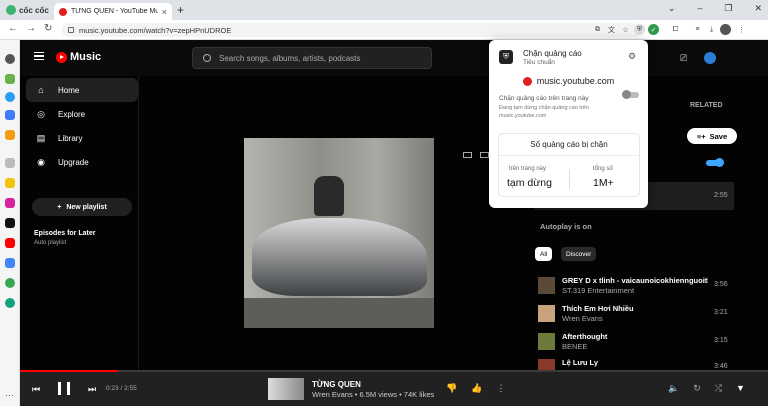 This screenshot has height=406, width=768. I want to click on url-field: music.youtube.com/watch?v=zepHPnUDROE, so click(352, 30).